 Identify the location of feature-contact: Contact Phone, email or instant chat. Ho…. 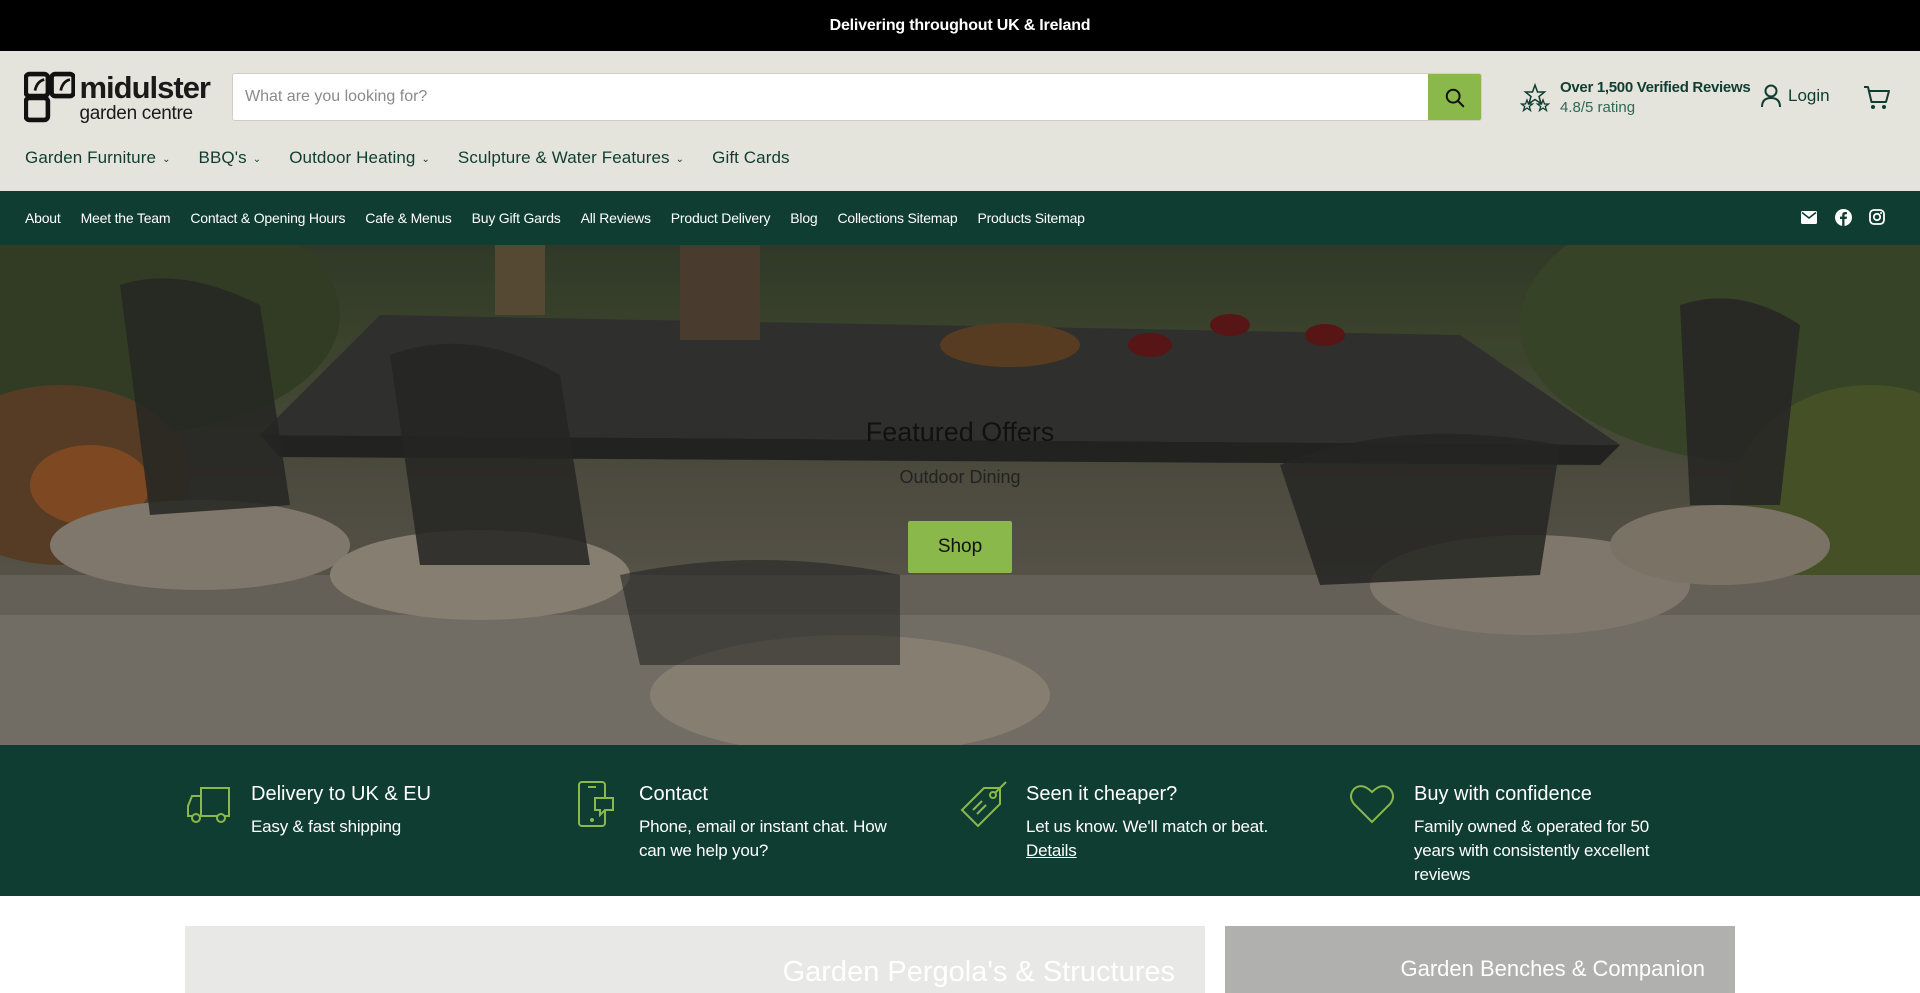
(736, 821).